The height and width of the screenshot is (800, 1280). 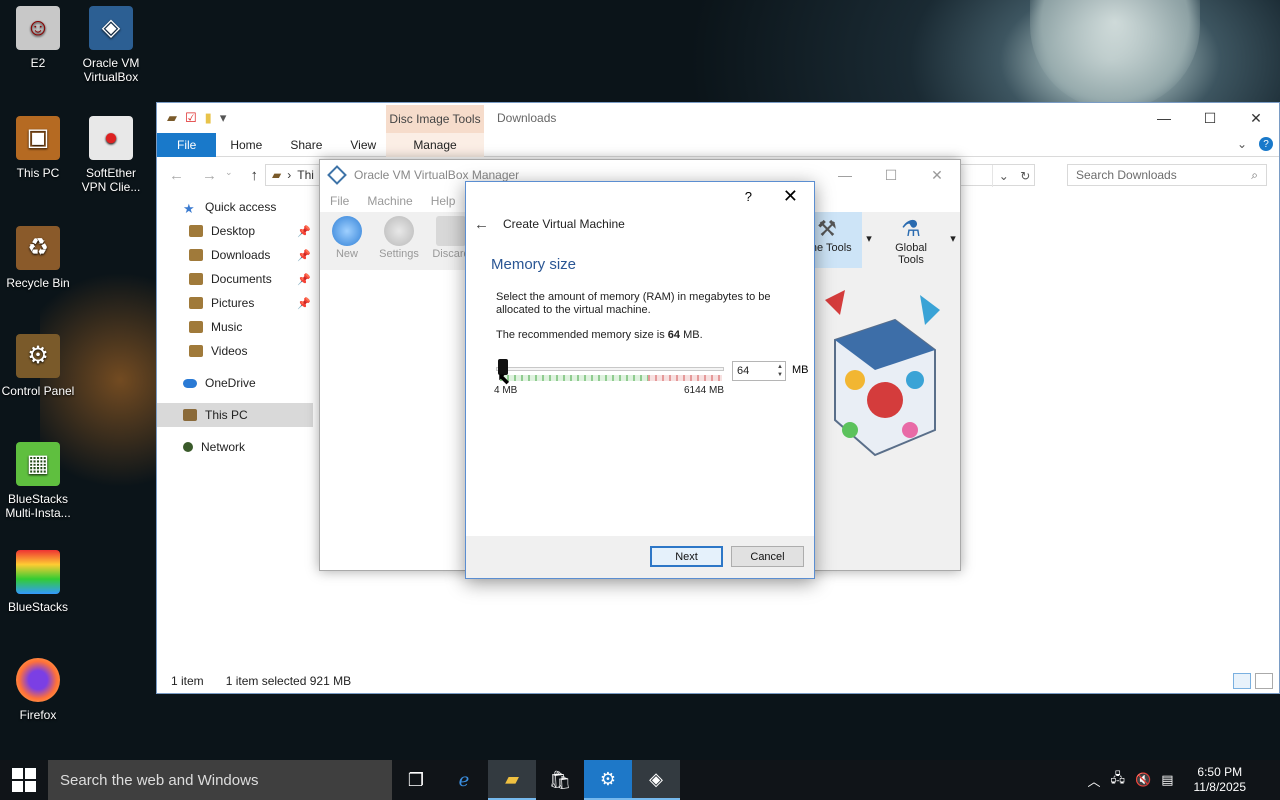 What do you see at coordinates (176, 175) in the screenshot?
I see `back-icon: ←` at bounding box center [176, 175].